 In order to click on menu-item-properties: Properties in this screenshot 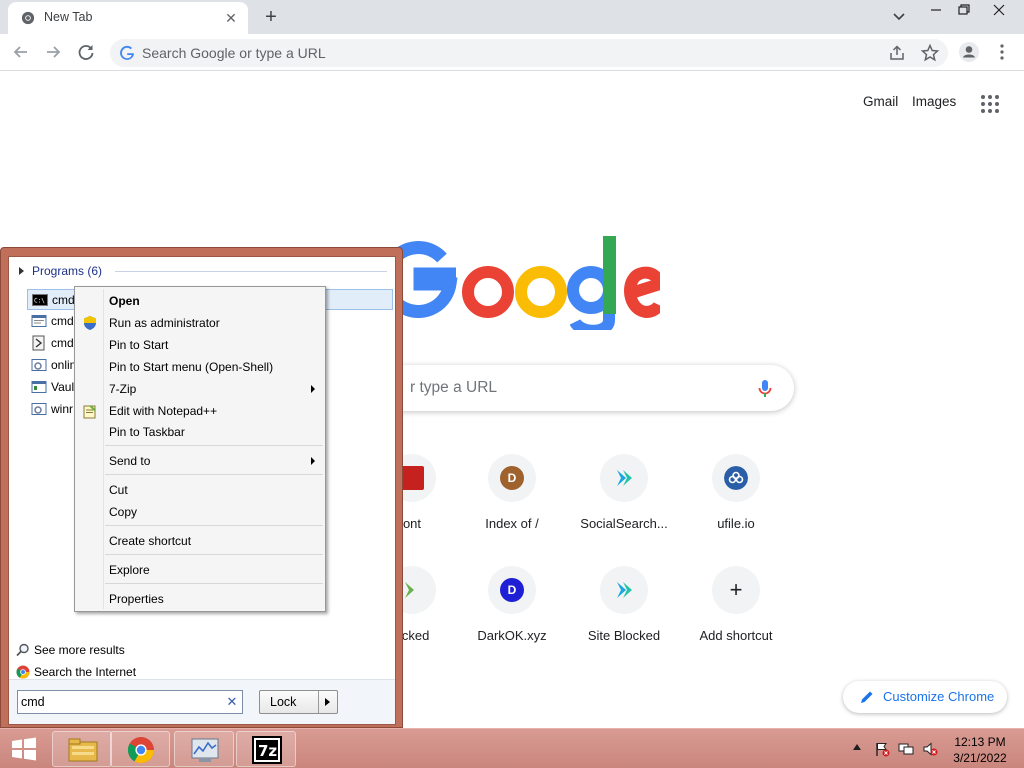, I will do `click(200, 599)`.